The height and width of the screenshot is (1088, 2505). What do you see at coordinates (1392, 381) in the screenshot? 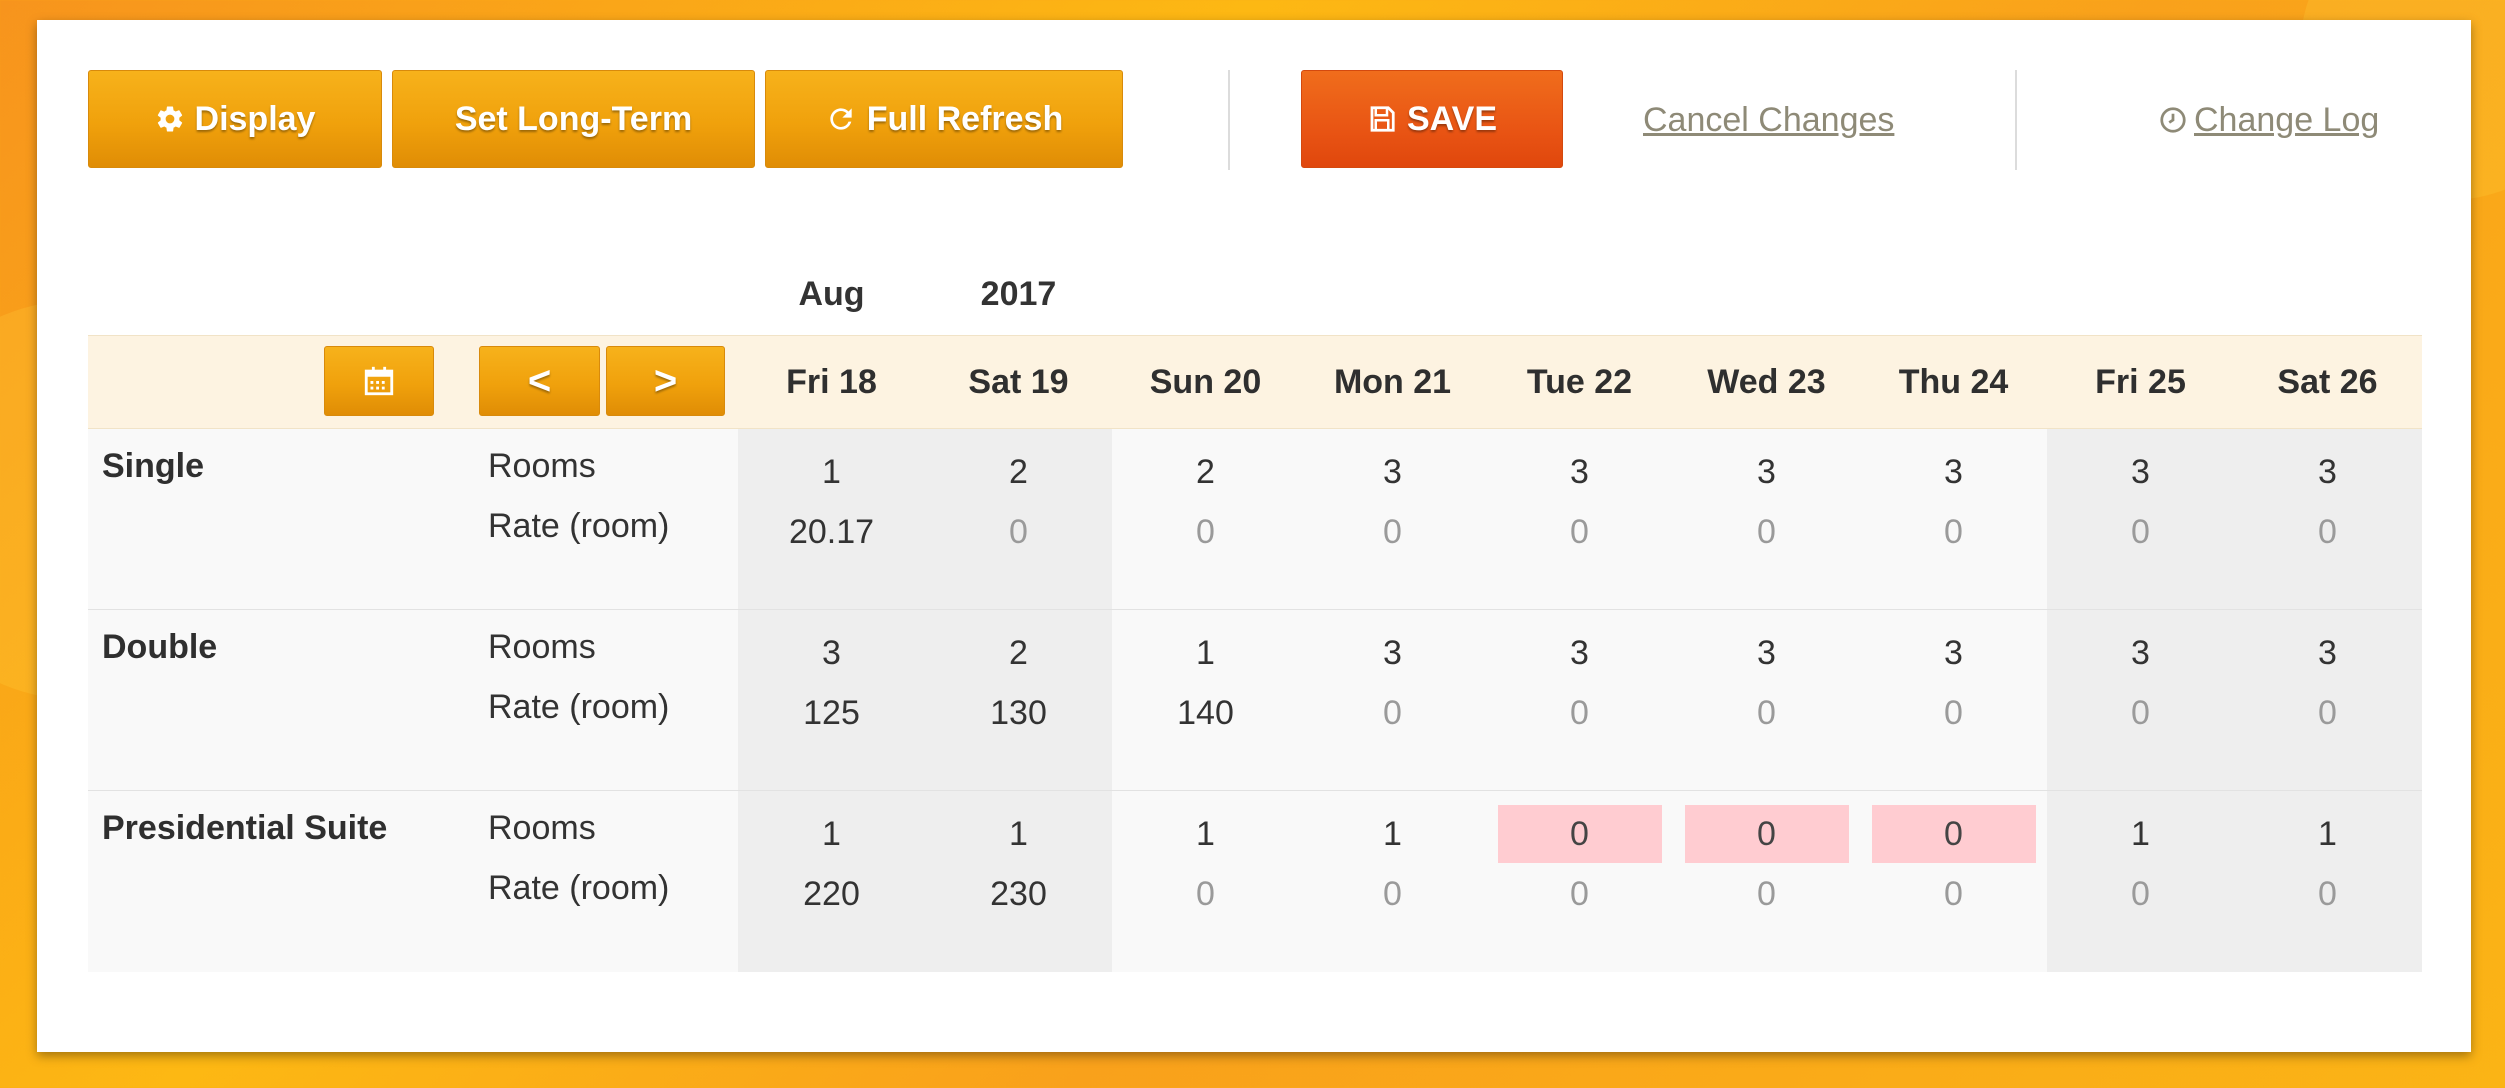
I see `day-header: Mon 21` at bounding box center [1392, 381].